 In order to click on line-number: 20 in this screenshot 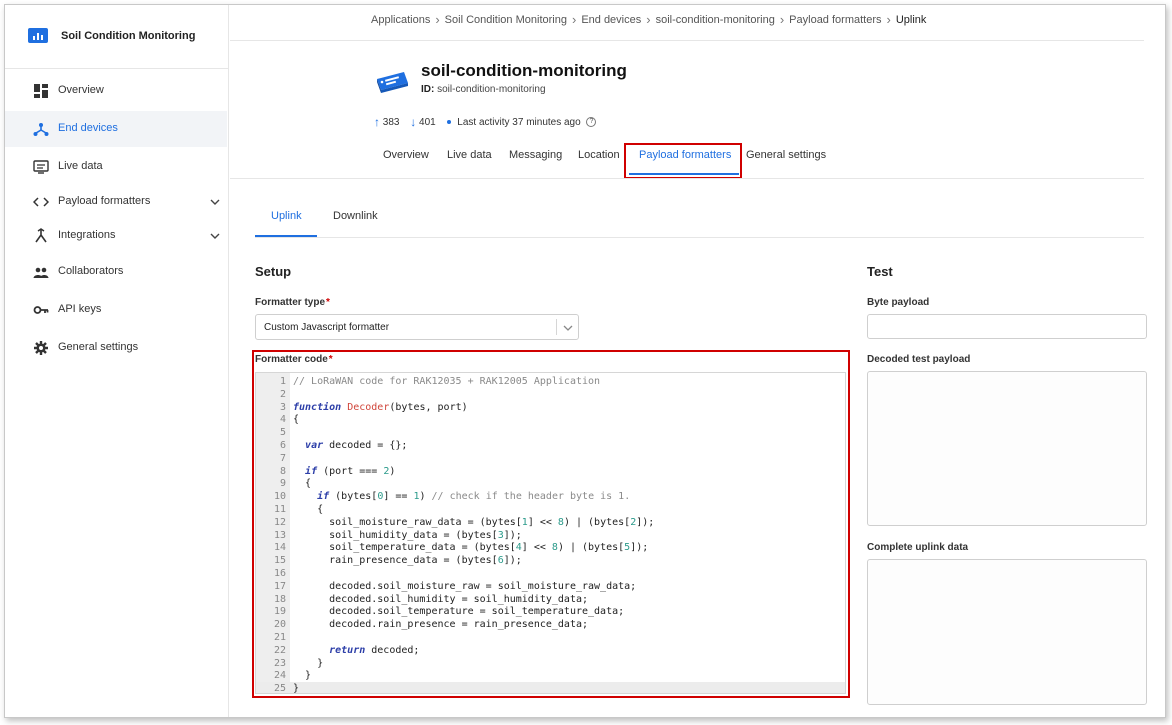, I will do `click(279, 625)`.